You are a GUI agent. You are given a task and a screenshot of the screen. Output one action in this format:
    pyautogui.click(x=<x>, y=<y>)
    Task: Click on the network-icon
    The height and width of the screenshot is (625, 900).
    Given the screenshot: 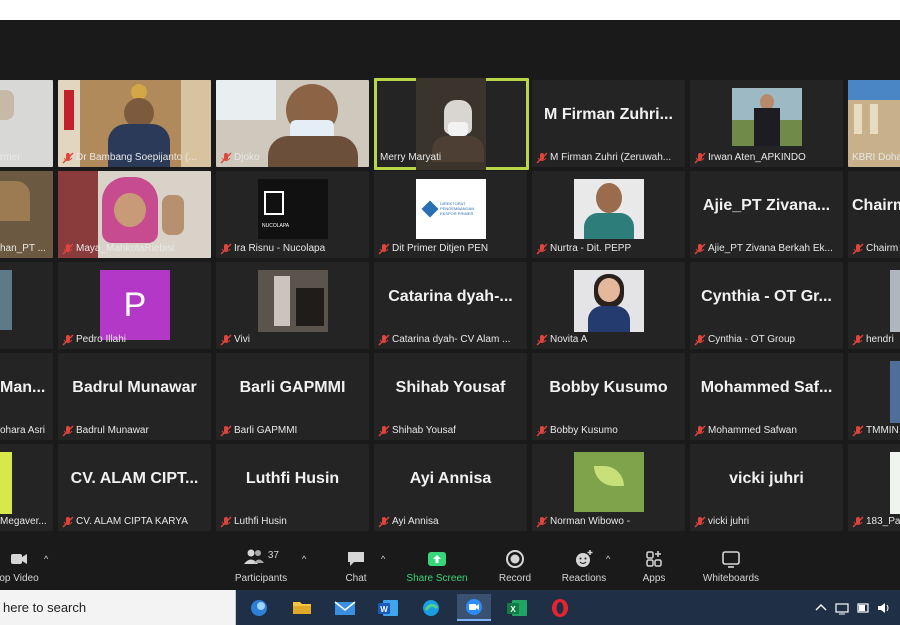 What is the action you would take?
    pyautogui.click(x=842, y=608)
    